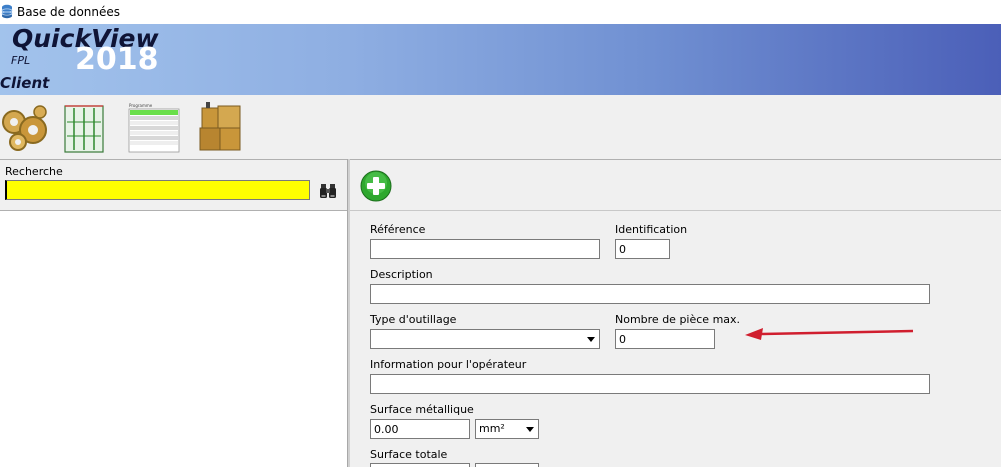 This screenshot has width=1001, height=467. I want to click on database-icon, so click(7, 11).